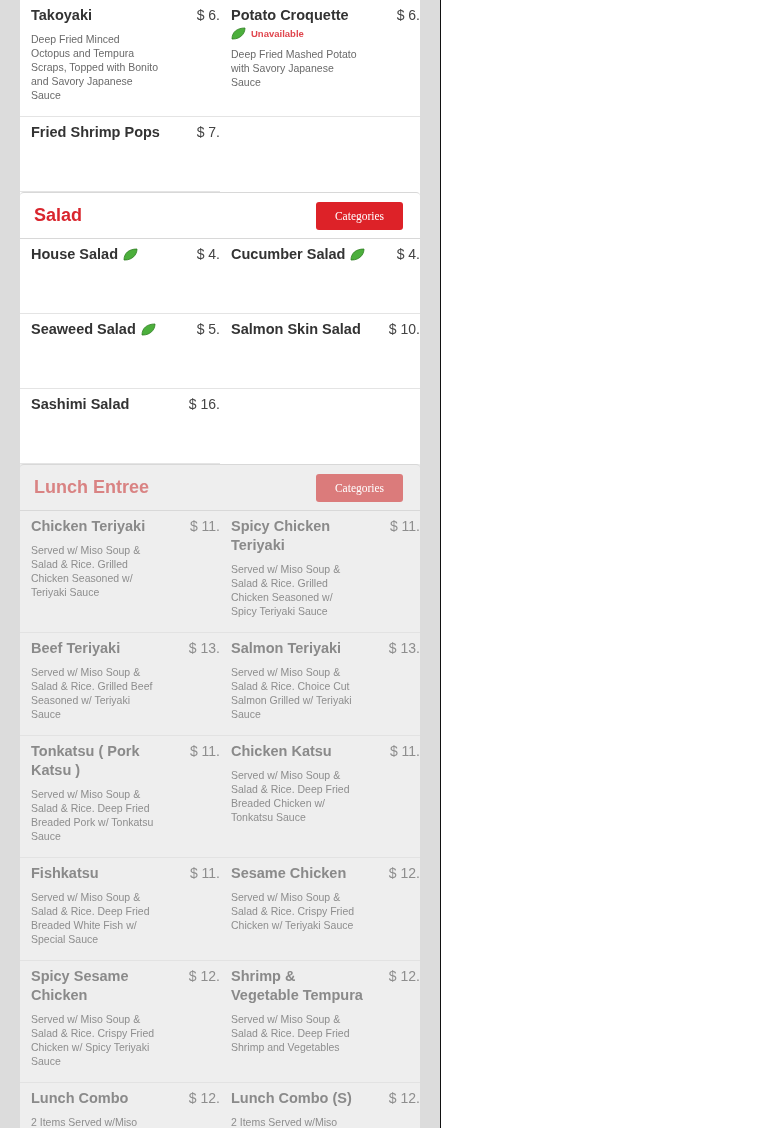  I want to click on categories-button: Categories, so click(359, 215).